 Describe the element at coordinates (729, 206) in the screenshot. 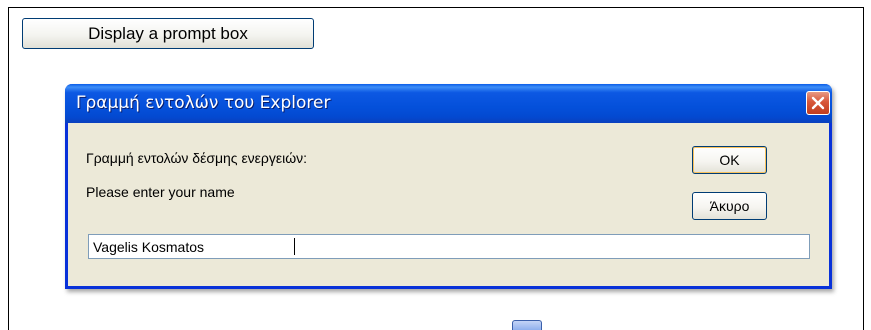

I see `cancel-button: Άκυρο` at that location.